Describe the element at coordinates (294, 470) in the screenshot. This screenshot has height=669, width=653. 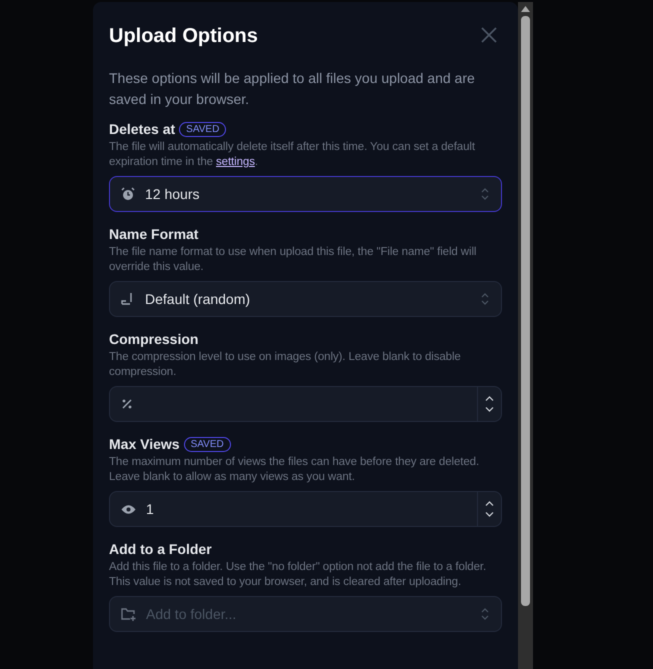
I see `field-help-text: The maximum number of views the files can have before they are deleted. Leave blank to allow as many views as you want.` at that location.